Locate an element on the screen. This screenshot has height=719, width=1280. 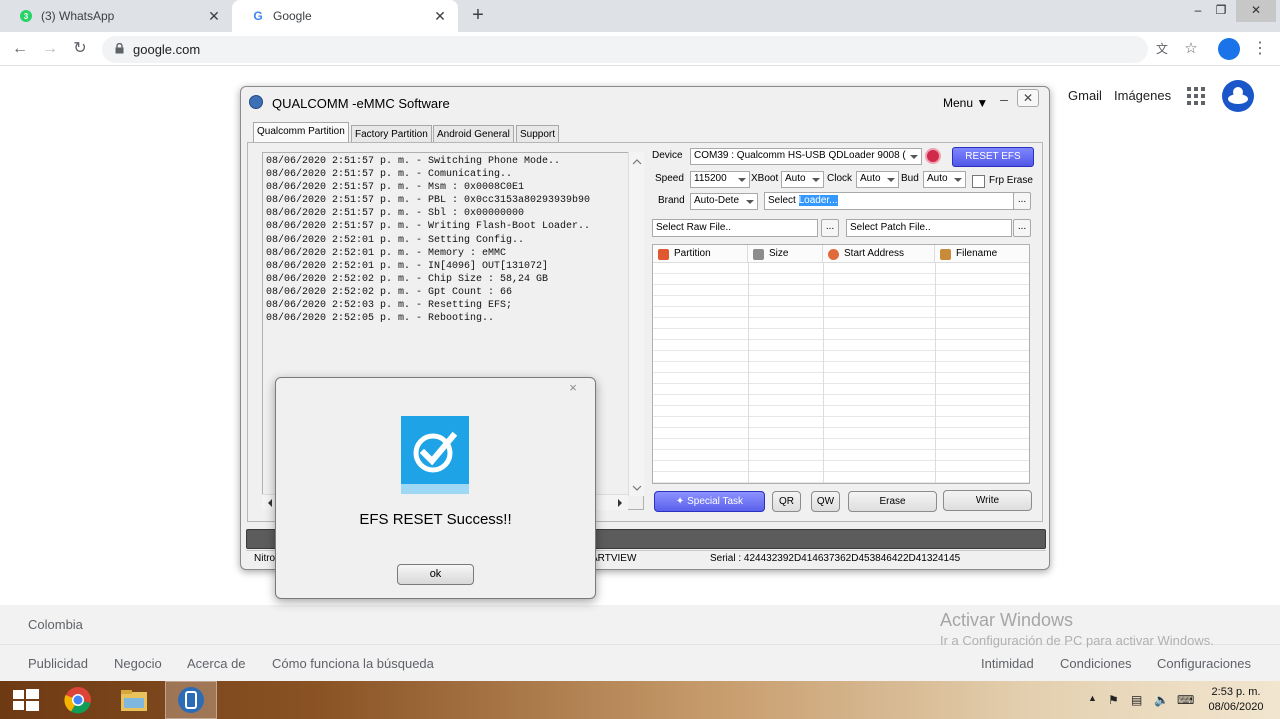
clock-time: 2:53 p. m. is located at coordinates (1236, 692).